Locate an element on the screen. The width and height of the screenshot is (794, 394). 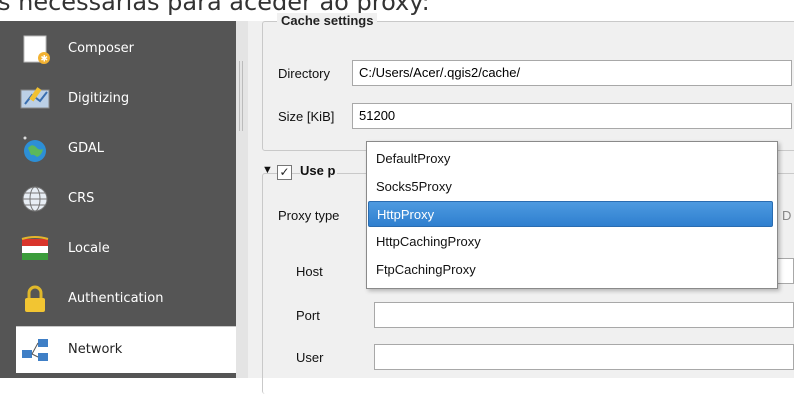
lock-icon is located at coordinates (35, 299).